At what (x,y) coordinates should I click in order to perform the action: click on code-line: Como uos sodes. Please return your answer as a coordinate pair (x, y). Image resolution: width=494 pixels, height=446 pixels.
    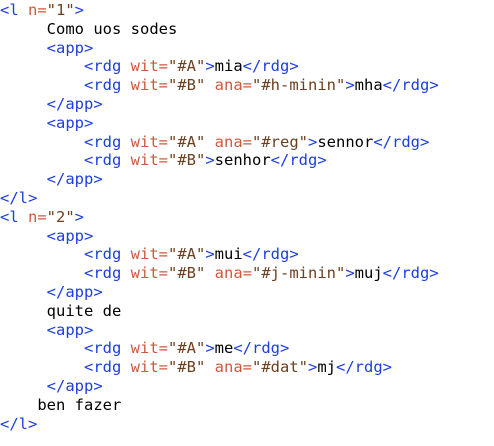
    Looking at the image, I should click on (247, 29).